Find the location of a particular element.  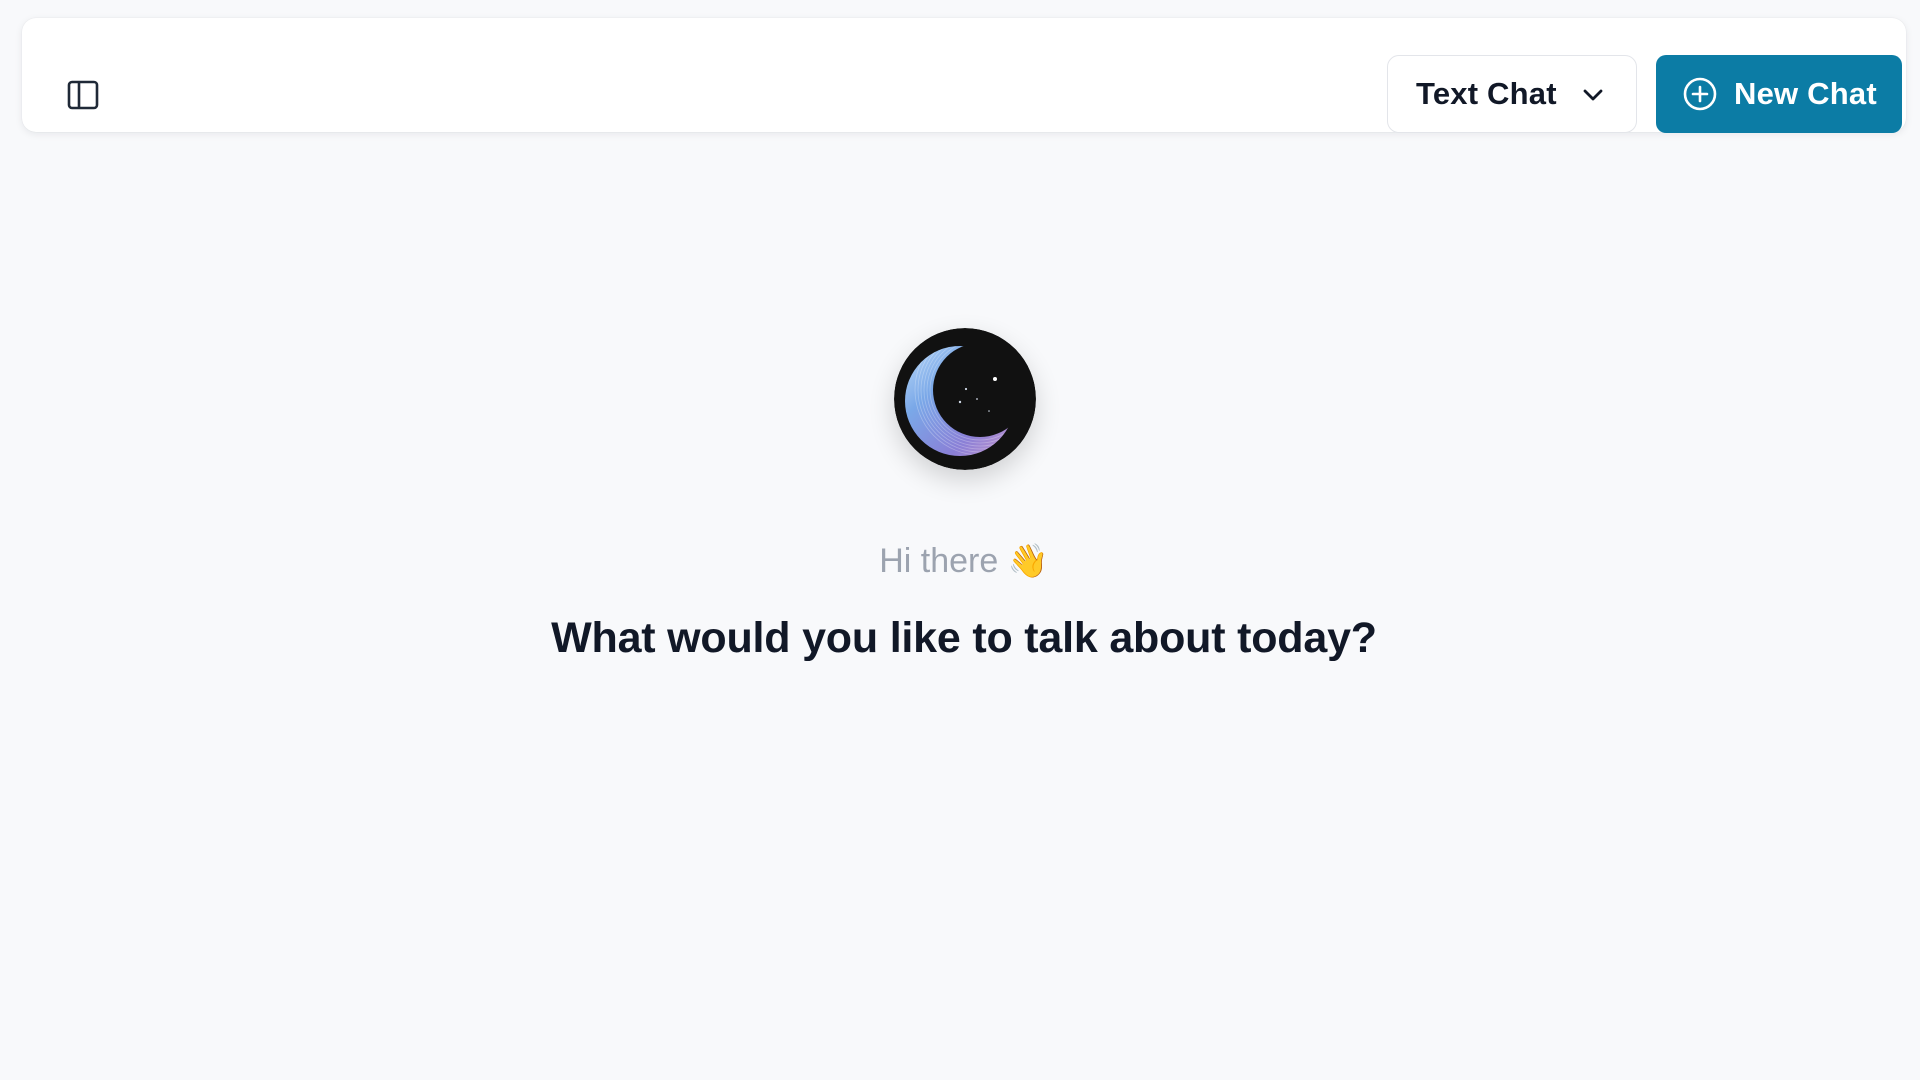

new-chat-label: New Chat is located at coordinates (1805, 93).